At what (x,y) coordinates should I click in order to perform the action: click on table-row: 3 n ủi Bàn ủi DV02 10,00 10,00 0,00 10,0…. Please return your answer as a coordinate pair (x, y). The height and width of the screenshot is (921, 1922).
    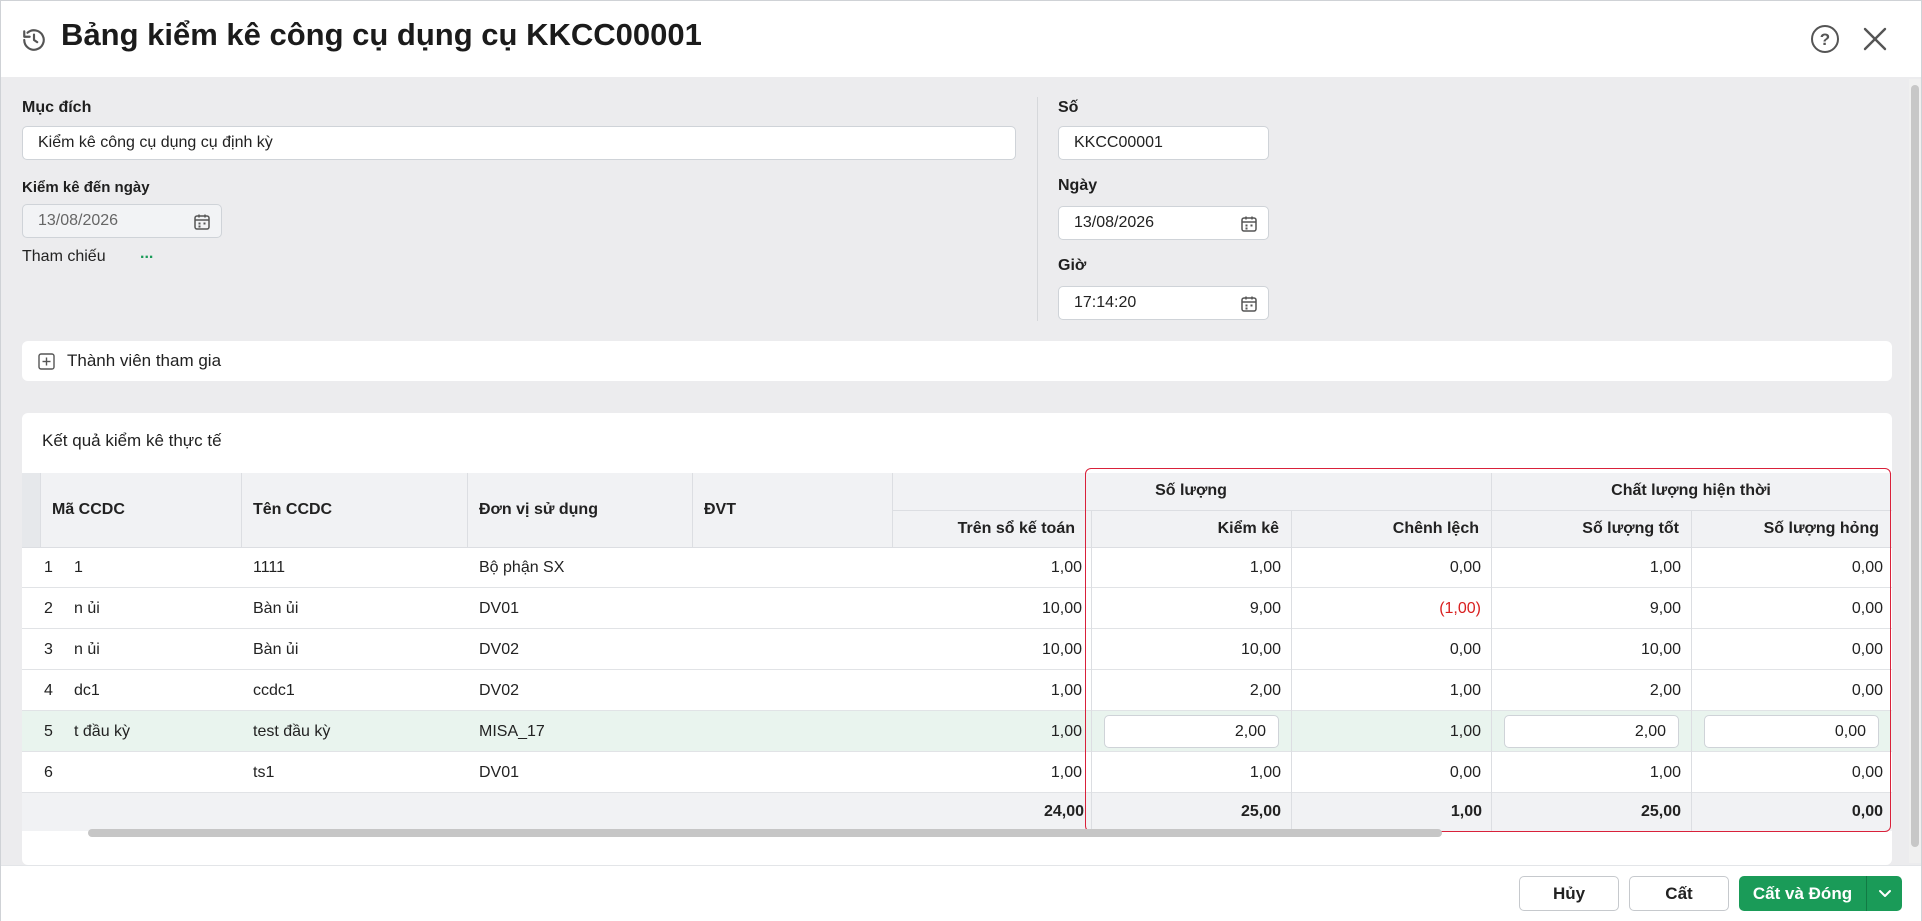
    Looking at the image, I should click on (957, 649).